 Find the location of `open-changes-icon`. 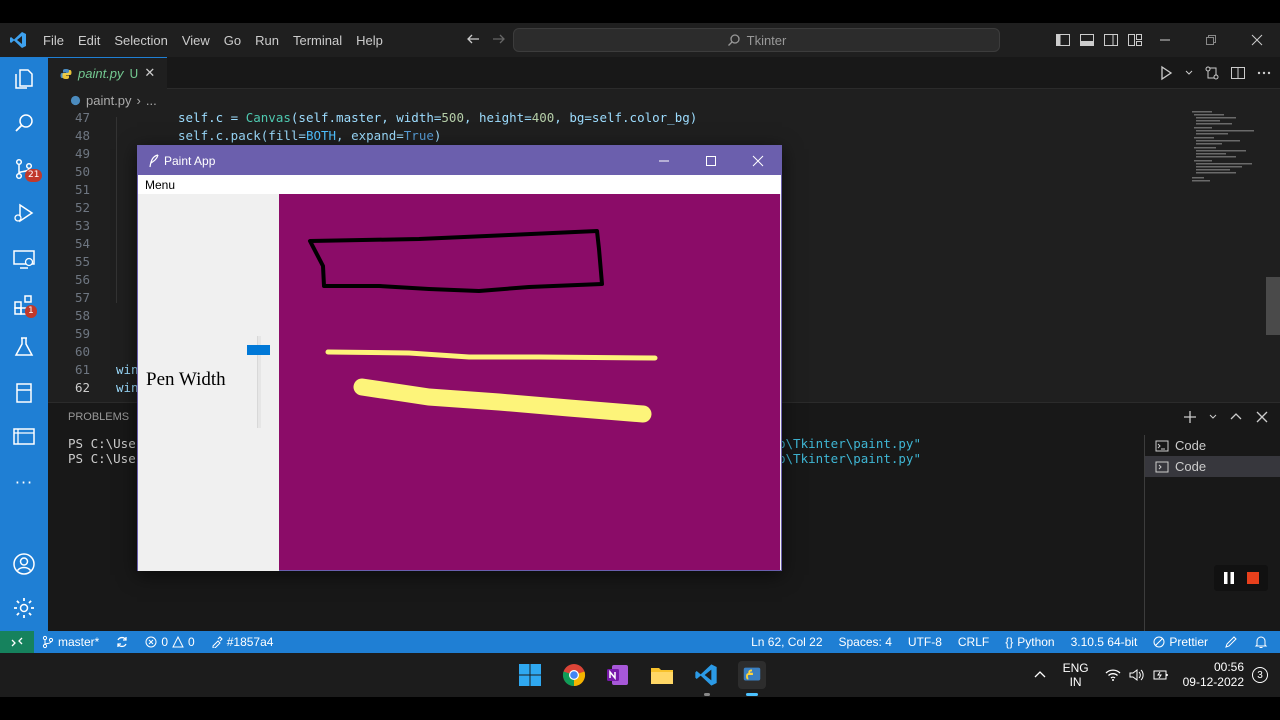

open-changes-icon is located at coordinates (1212, 73).